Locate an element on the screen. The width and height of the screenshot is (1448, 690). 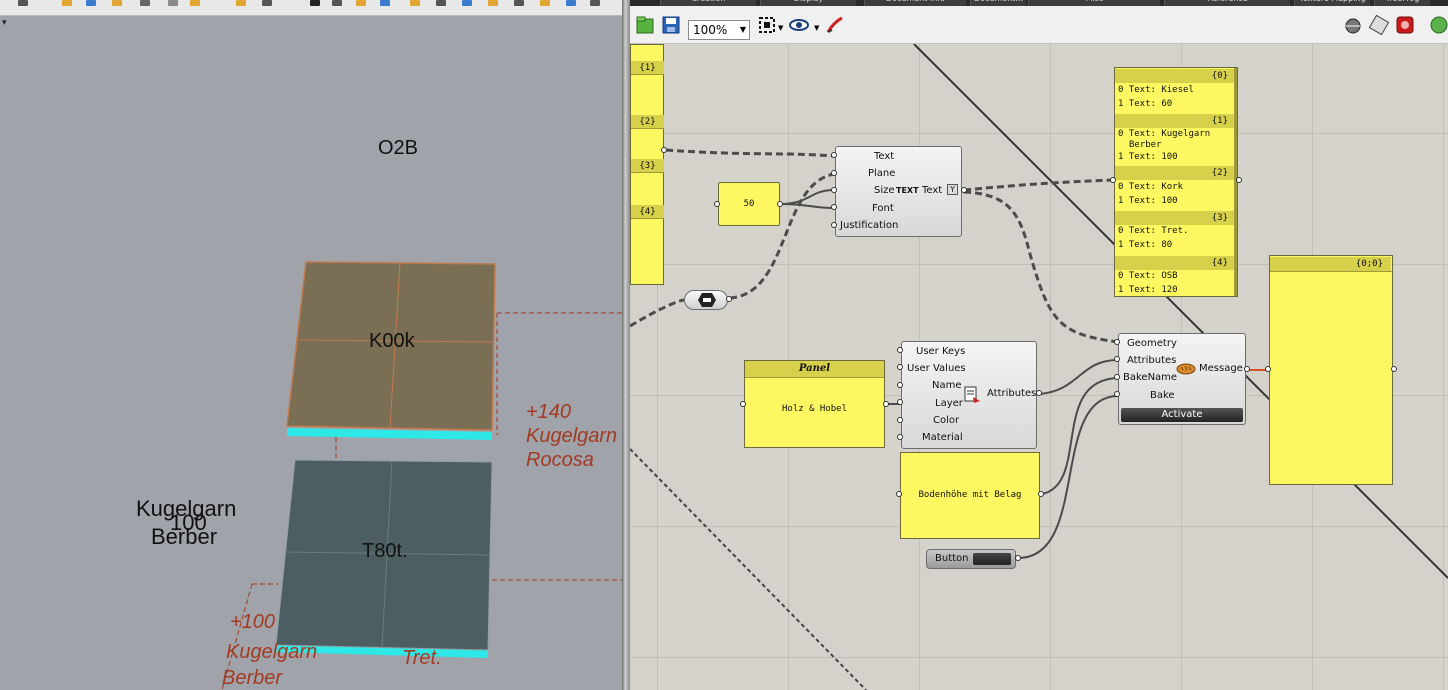
panel-row: 0 Text: Tret. is located at coordinates (1153, 231).